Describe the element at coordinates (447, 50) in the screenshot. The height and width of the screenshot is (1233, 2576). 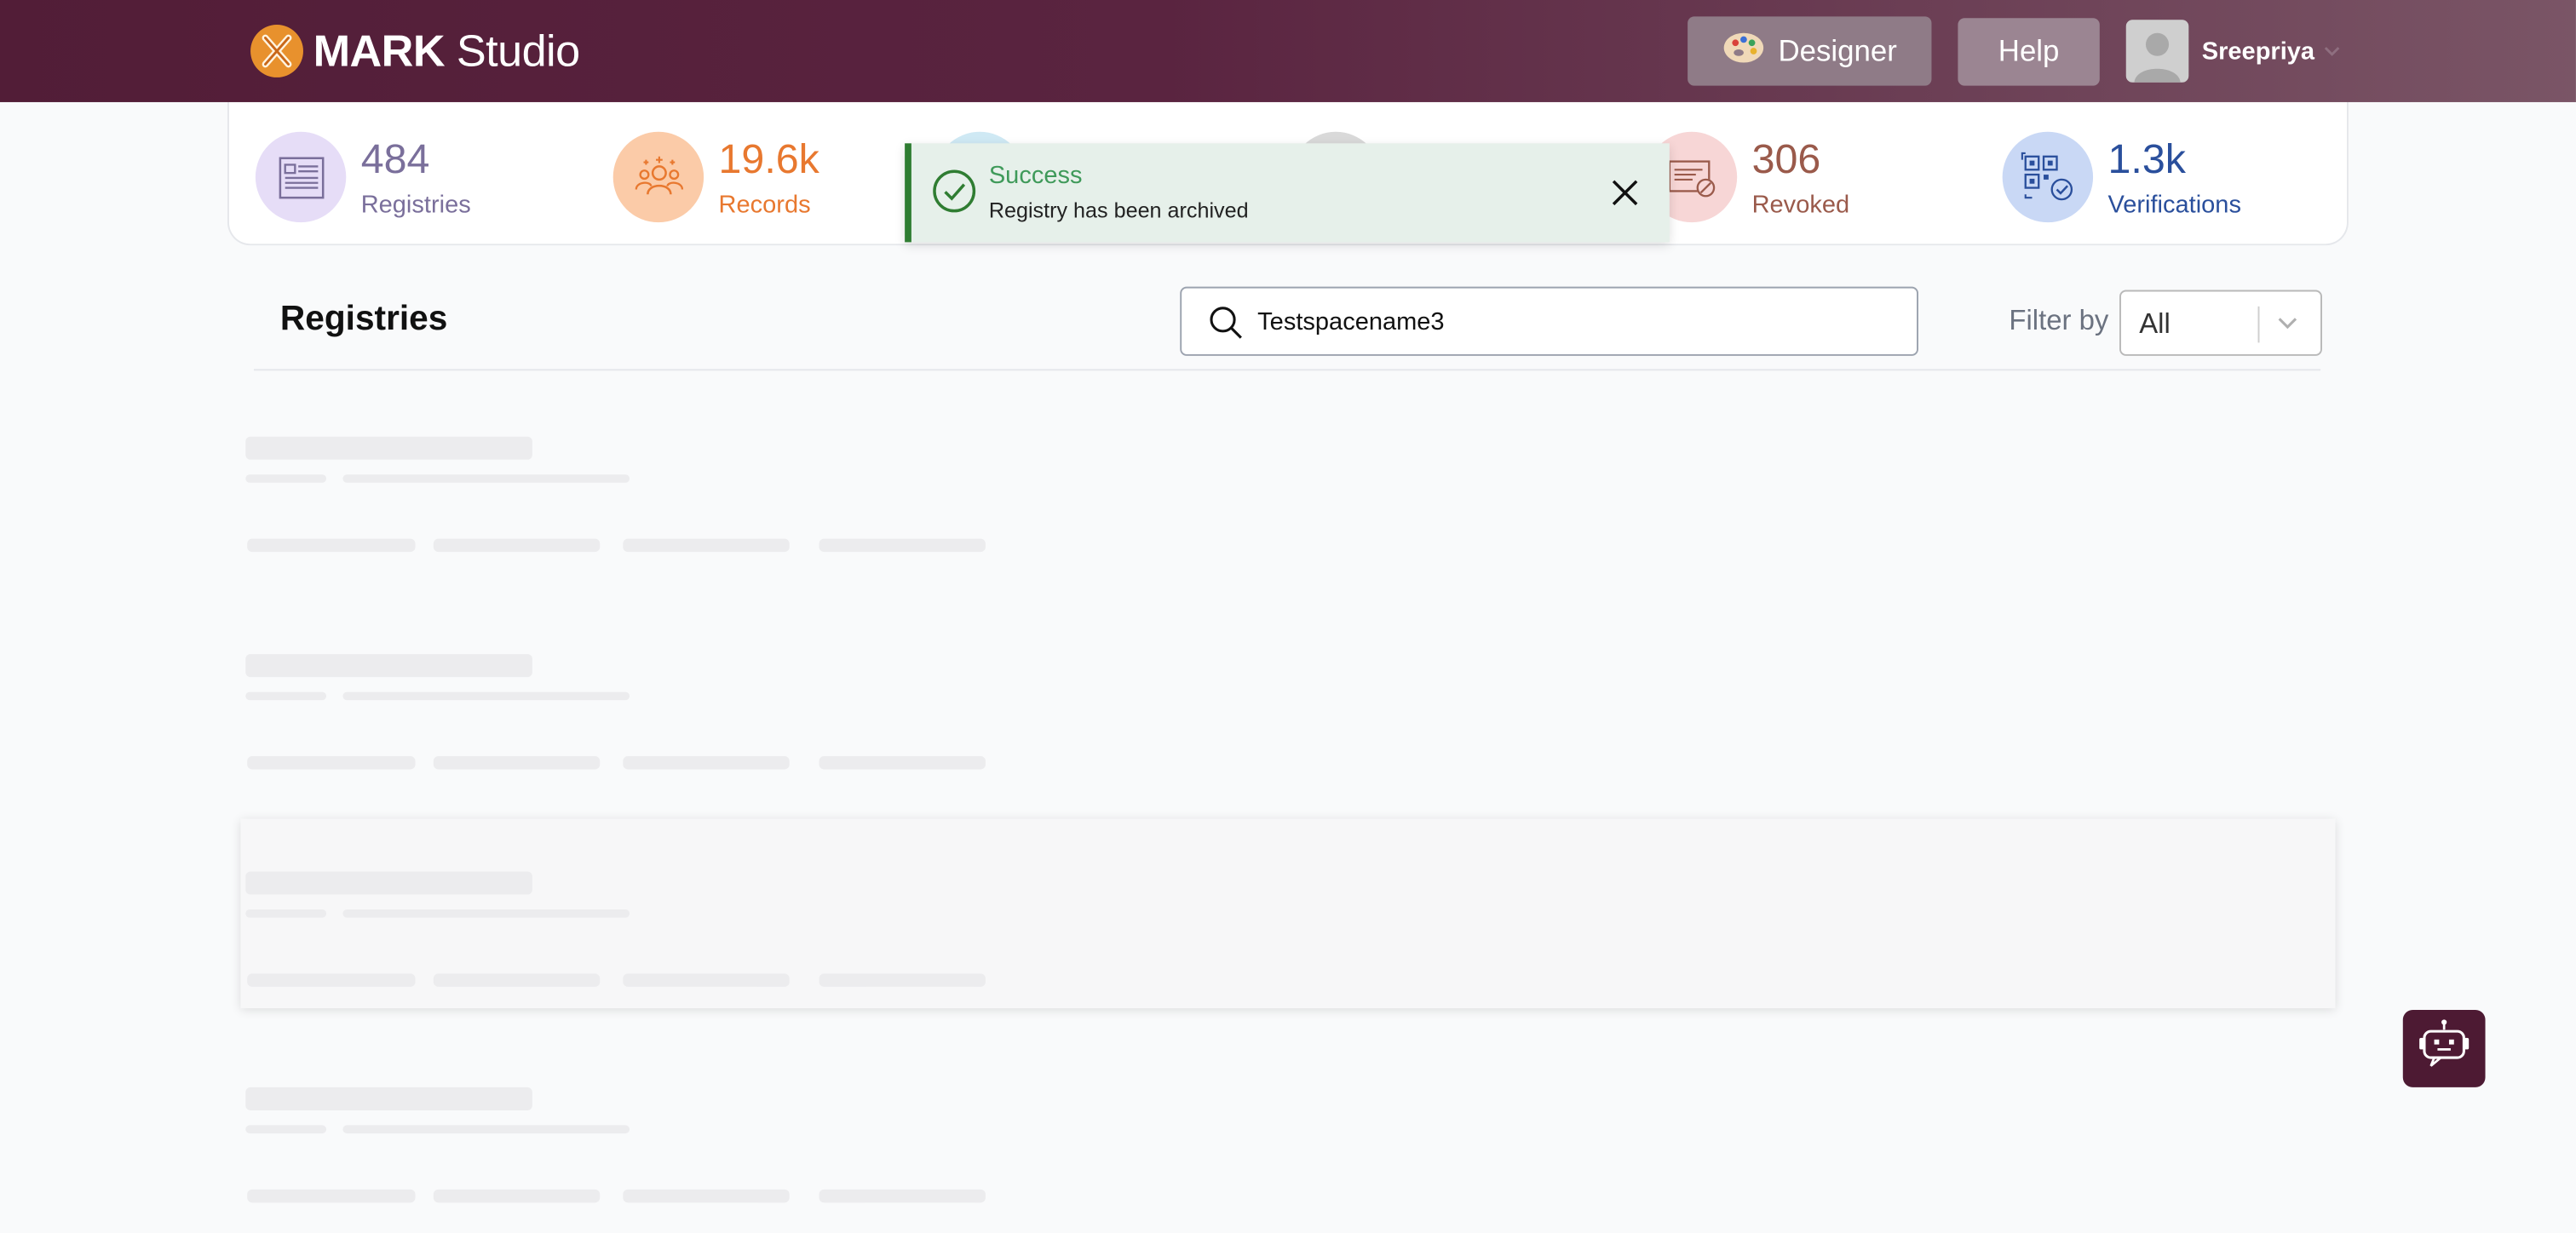
I see `brand-name: MARK Studio` at that location.